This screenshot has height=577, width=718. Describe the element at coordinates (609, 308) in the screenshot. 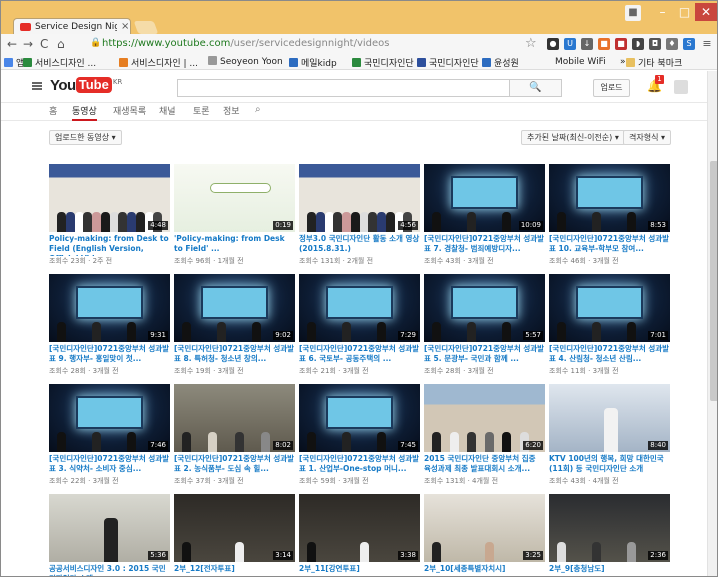

I see `video-thumbnail: 7:01` at that location.